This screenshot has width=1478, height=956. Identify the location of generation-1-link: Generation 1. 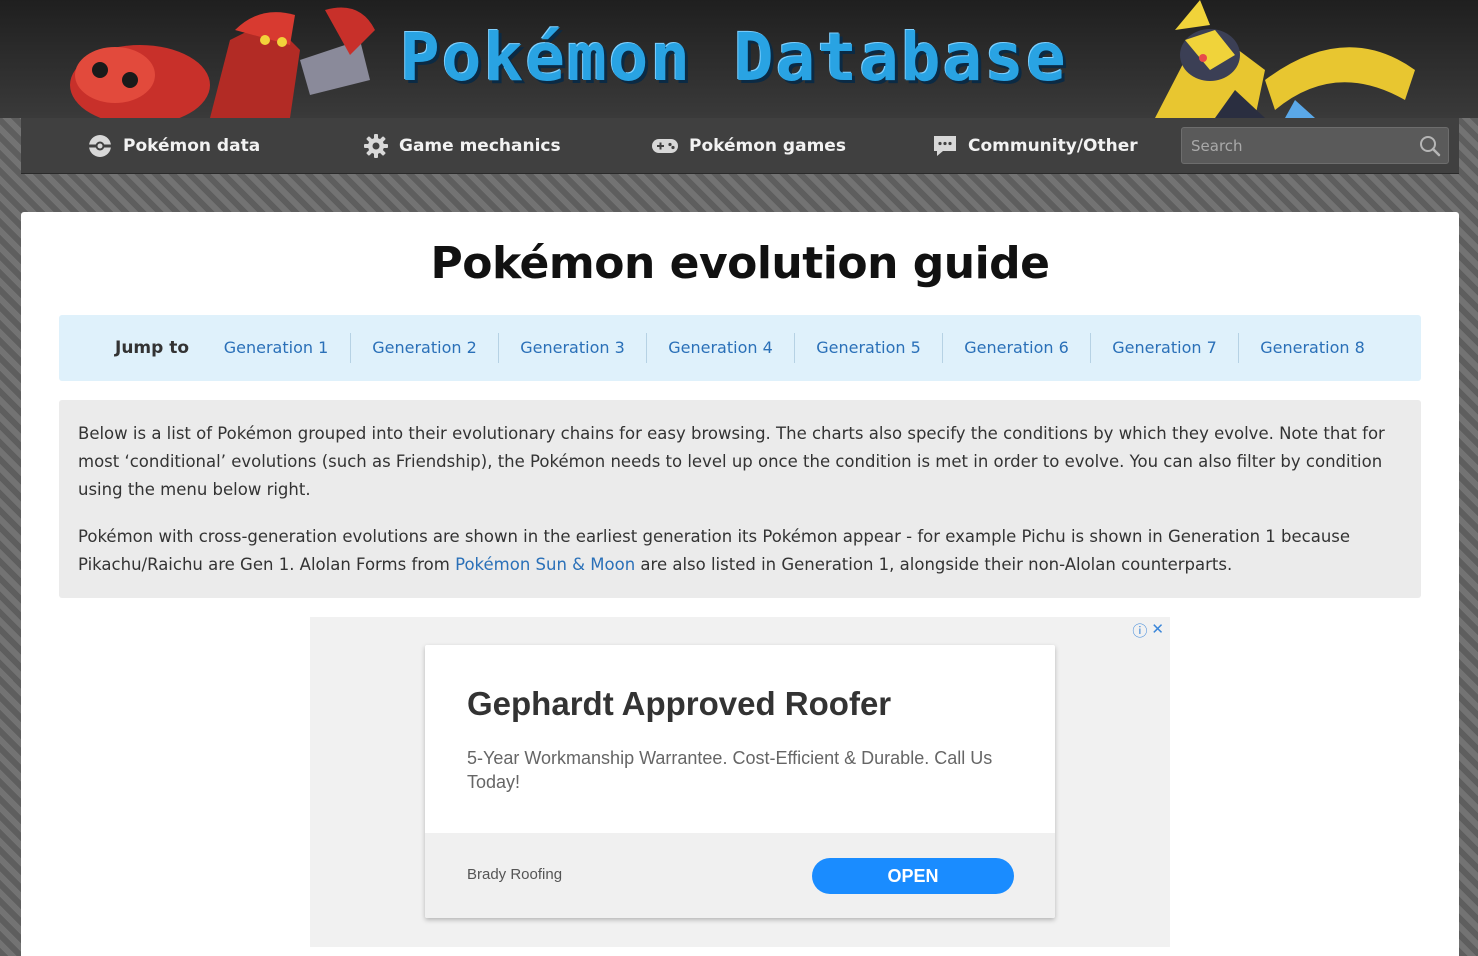
(276, 348).